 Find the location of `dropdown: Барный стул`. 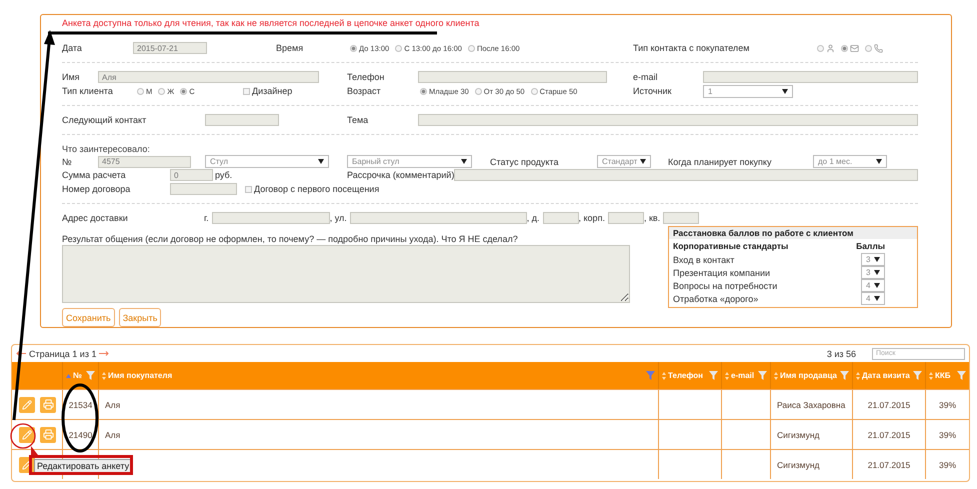

dropdown: Барный стул is located at coordinates (409, 161).